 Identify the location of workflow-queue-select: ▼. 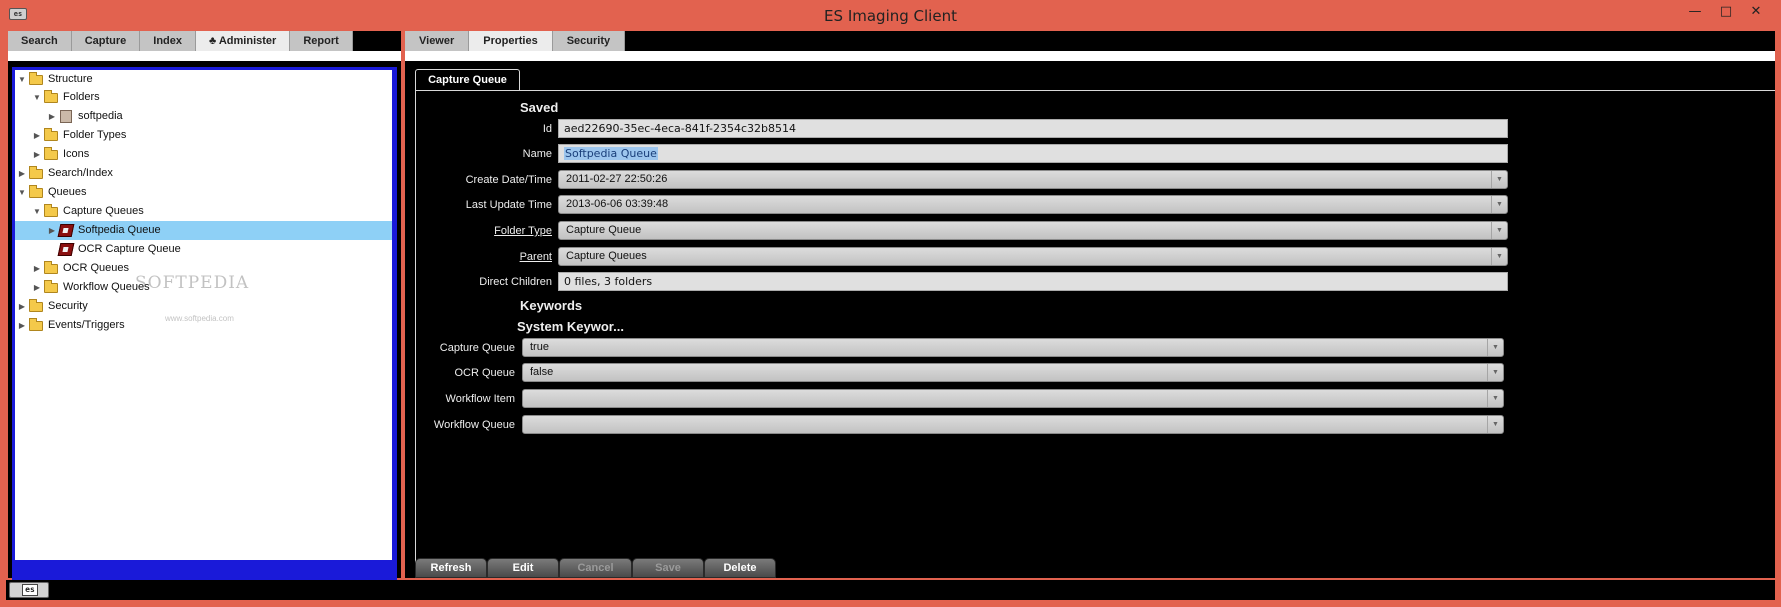
(1013, 424).